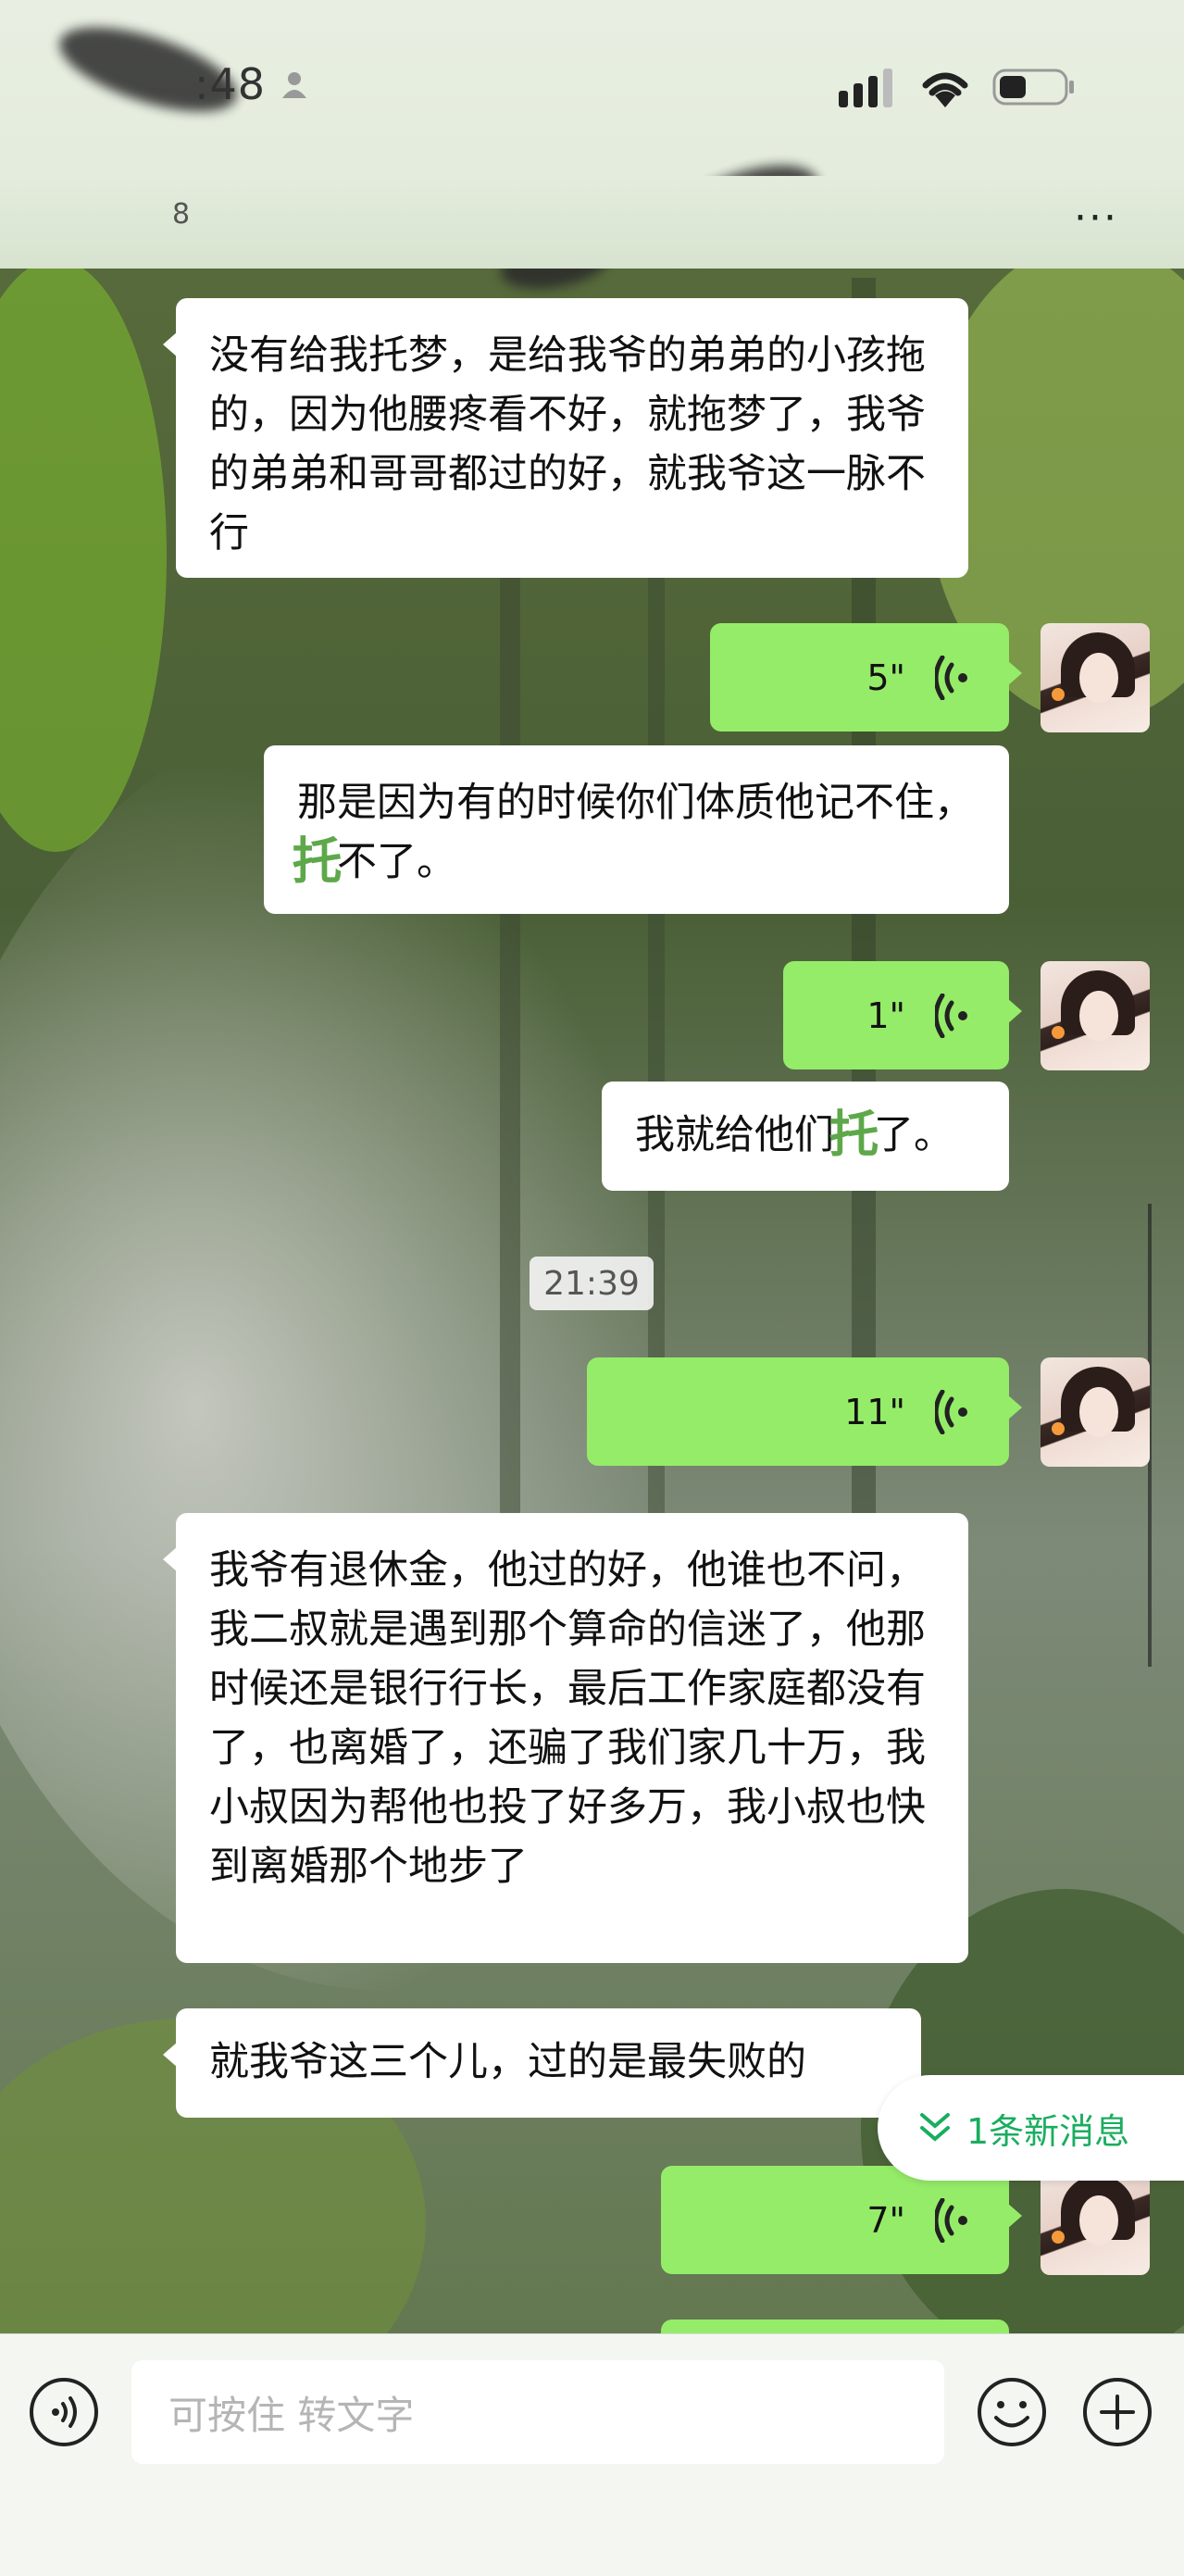 The image size is (1184, 2576). I want to click on voice-duration: 5", so click(885, 678).